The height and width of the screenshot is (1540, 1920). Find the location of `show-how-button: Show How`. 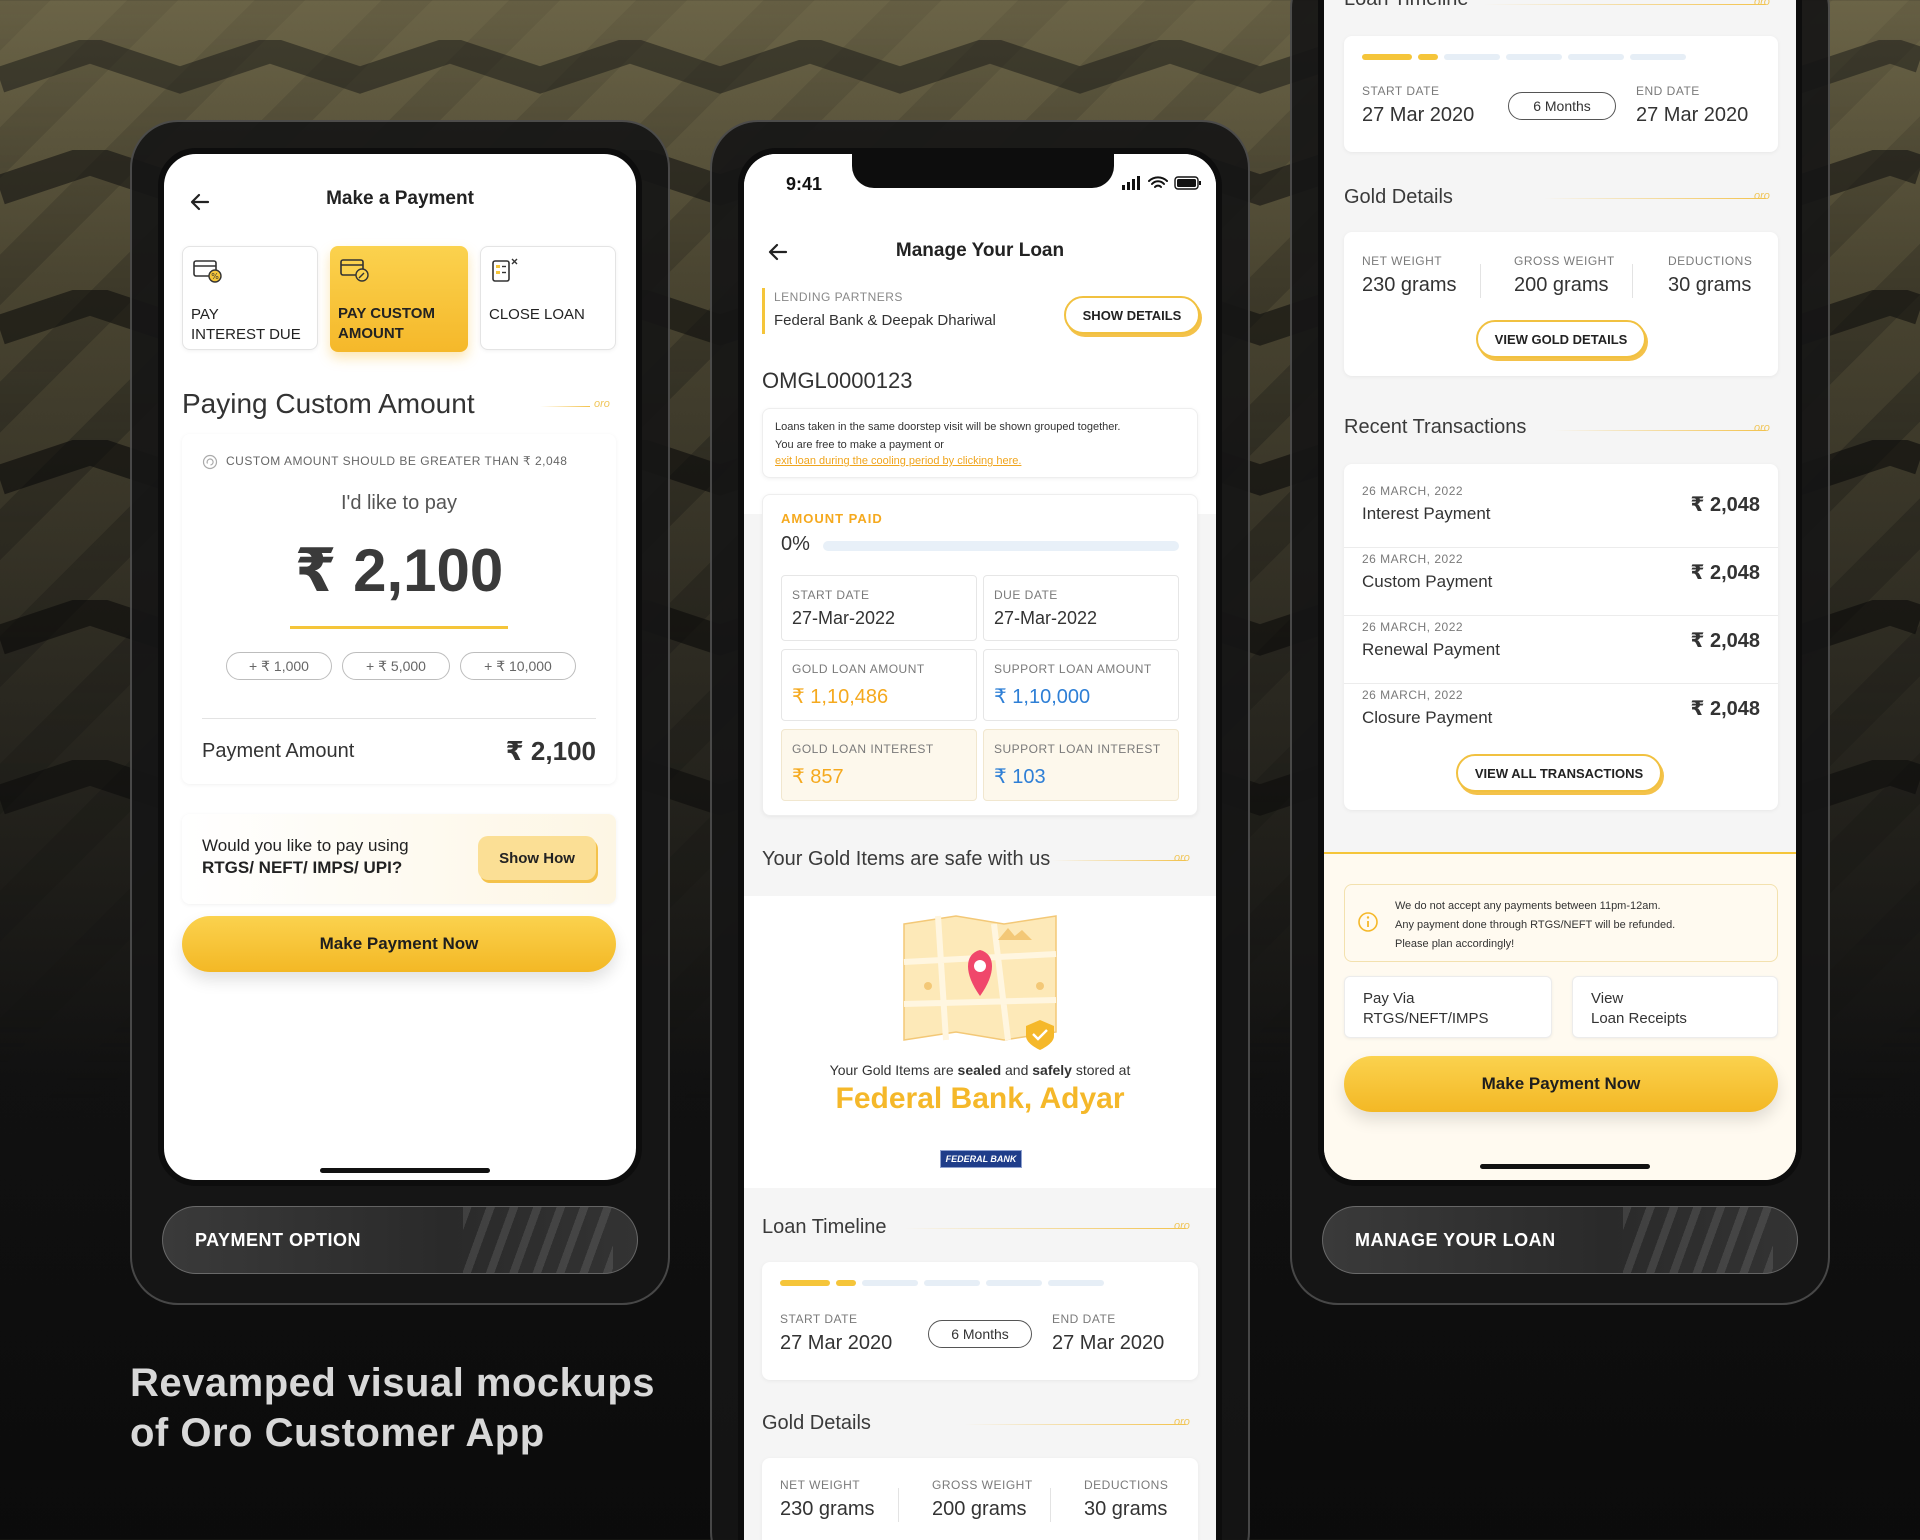

show-how-button: Show How is located at coordinates (537, 858).